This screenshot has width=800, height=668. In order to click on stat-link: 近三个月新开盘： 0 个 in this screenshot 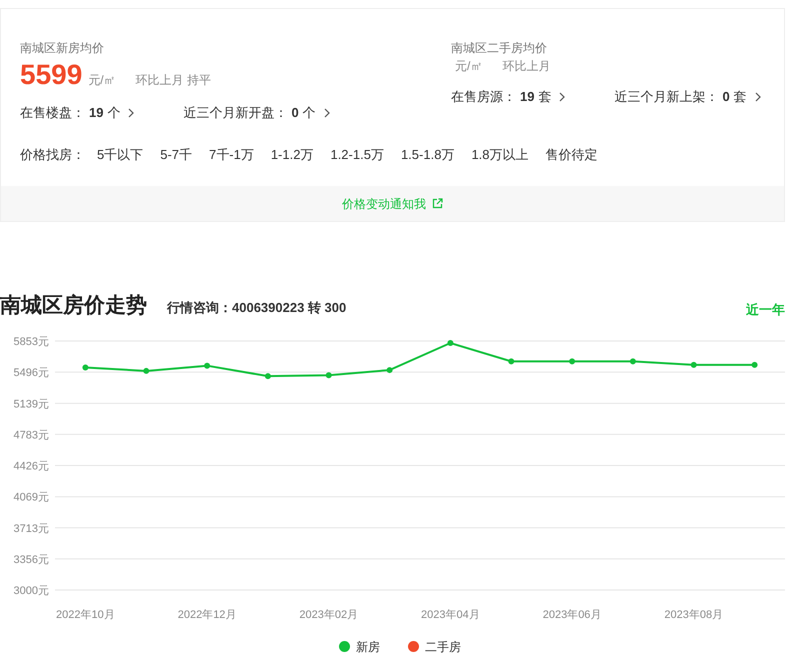, I will do `click(257, 112)`.